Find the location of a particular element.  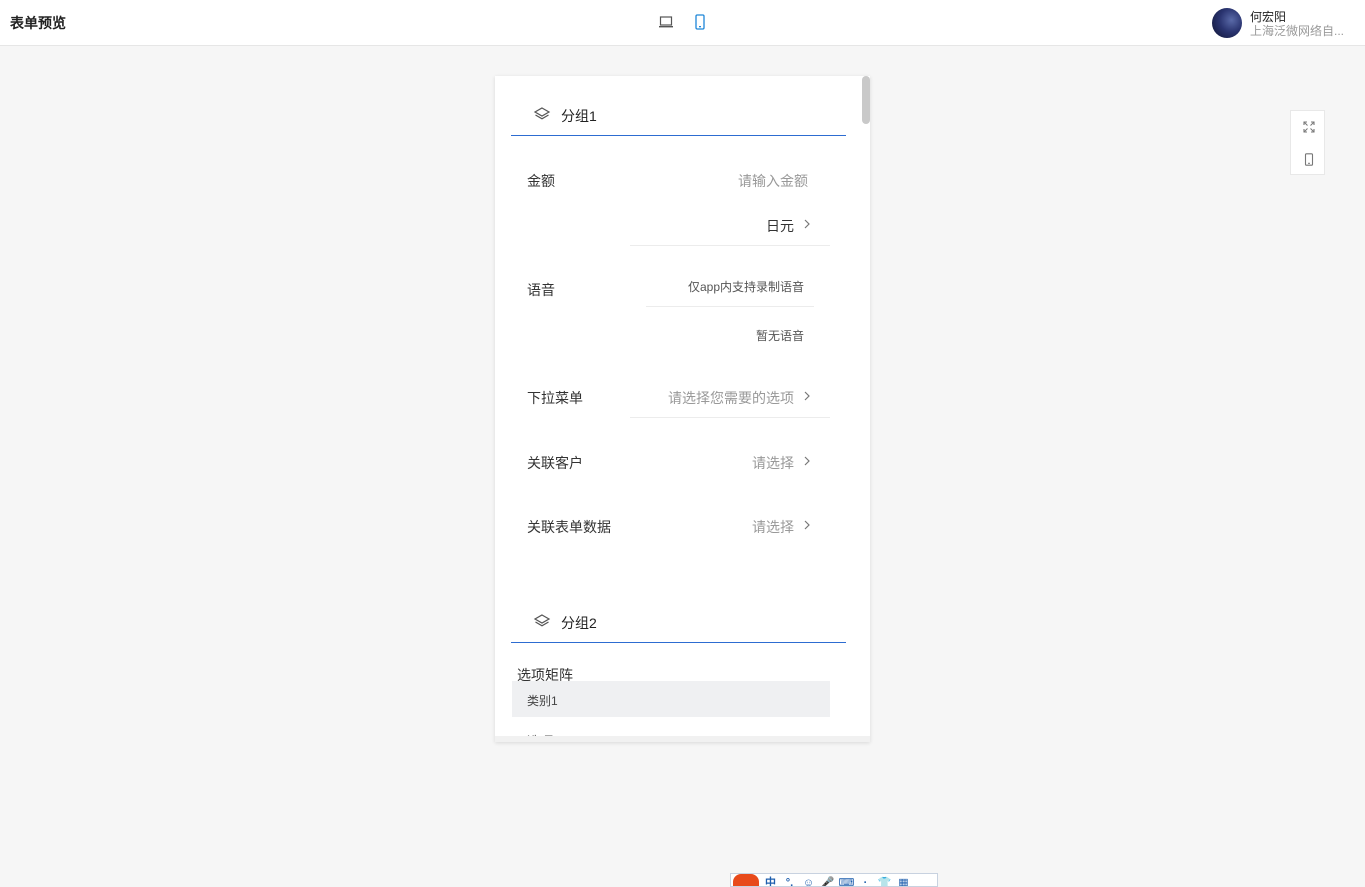

matrix-category-row: 类别1 is located at coordinates (671, 699).